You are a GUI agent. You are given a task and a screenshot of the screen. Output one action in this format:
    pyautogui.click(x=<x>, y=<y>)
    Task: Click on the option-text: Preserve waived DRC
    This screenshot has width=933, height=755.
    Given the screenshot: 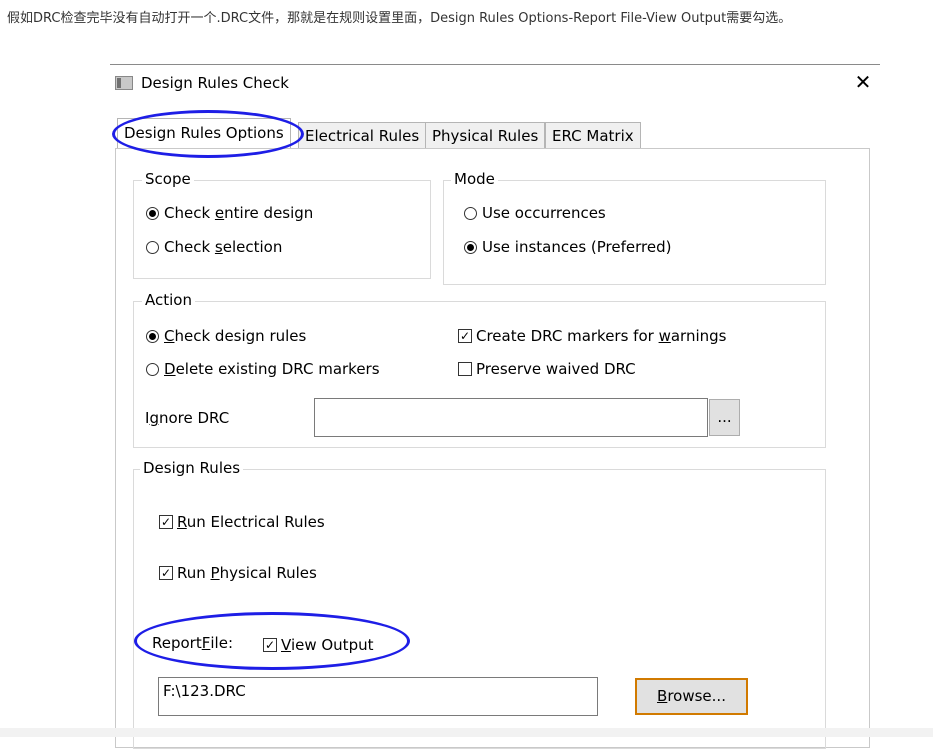 What is the action you would take?
    pyautogui.click(x=556, y=369)
    